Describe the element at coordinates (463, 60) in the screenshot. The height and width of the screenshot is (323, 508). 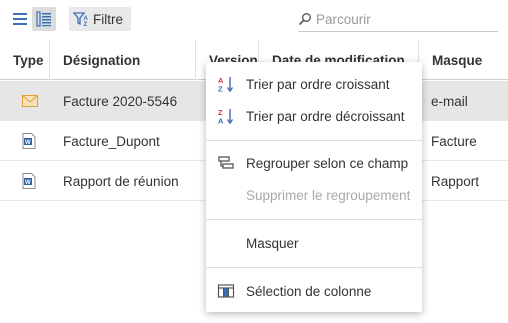
I see `column-header-masque: Masque` at that location.